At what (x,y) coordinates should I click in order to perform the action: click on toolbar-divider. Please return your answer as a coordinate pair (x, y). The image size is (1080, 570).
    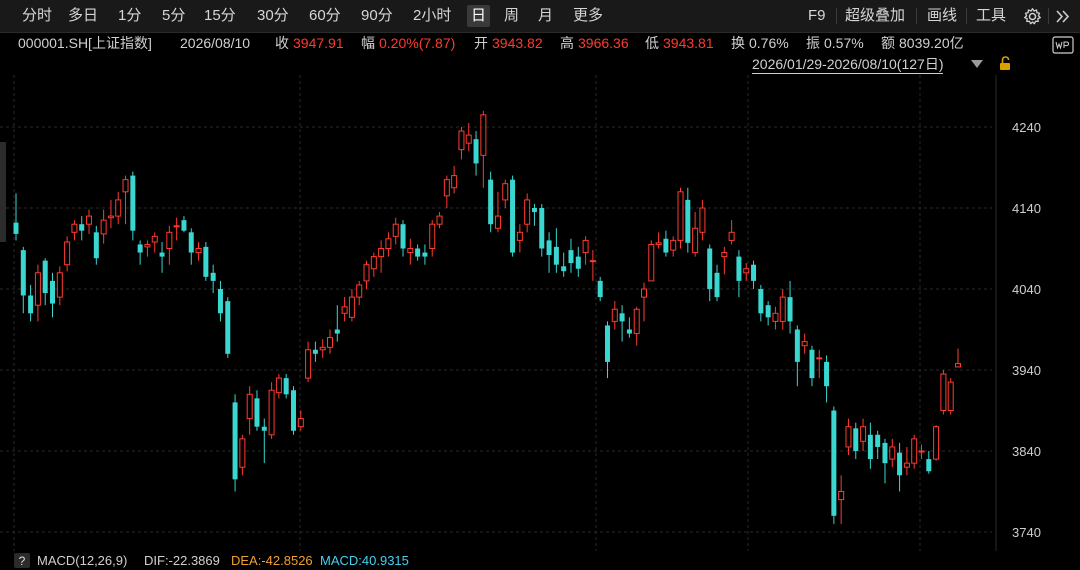
    Looking at the image, I should click on (966, 16).